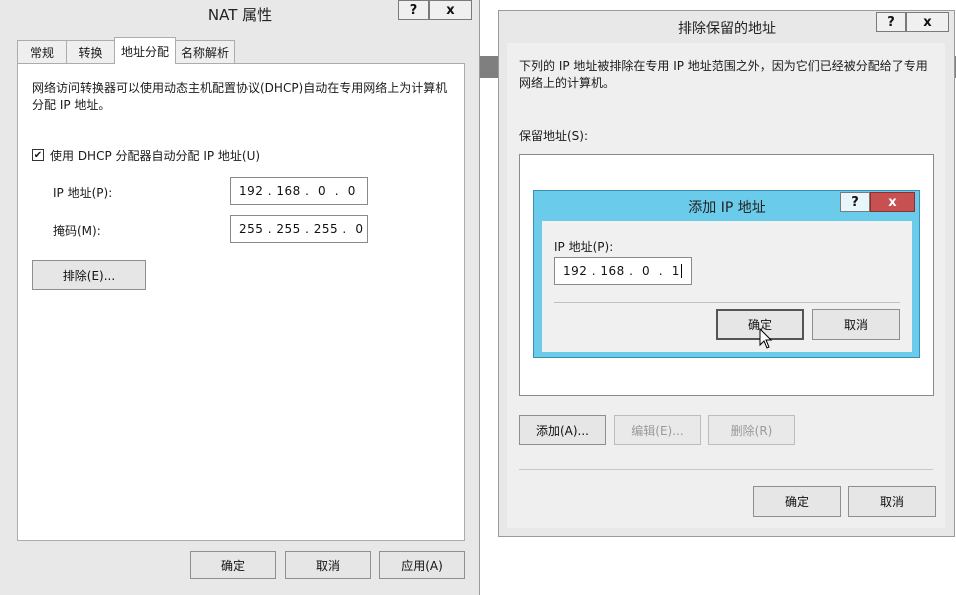 Image resolution: width=956 pixels, height=595 pixels. What do you see at coordinates (42, 51) in the screenshot?
I see `tab-general: 常规` at bounding box center [42, 51].